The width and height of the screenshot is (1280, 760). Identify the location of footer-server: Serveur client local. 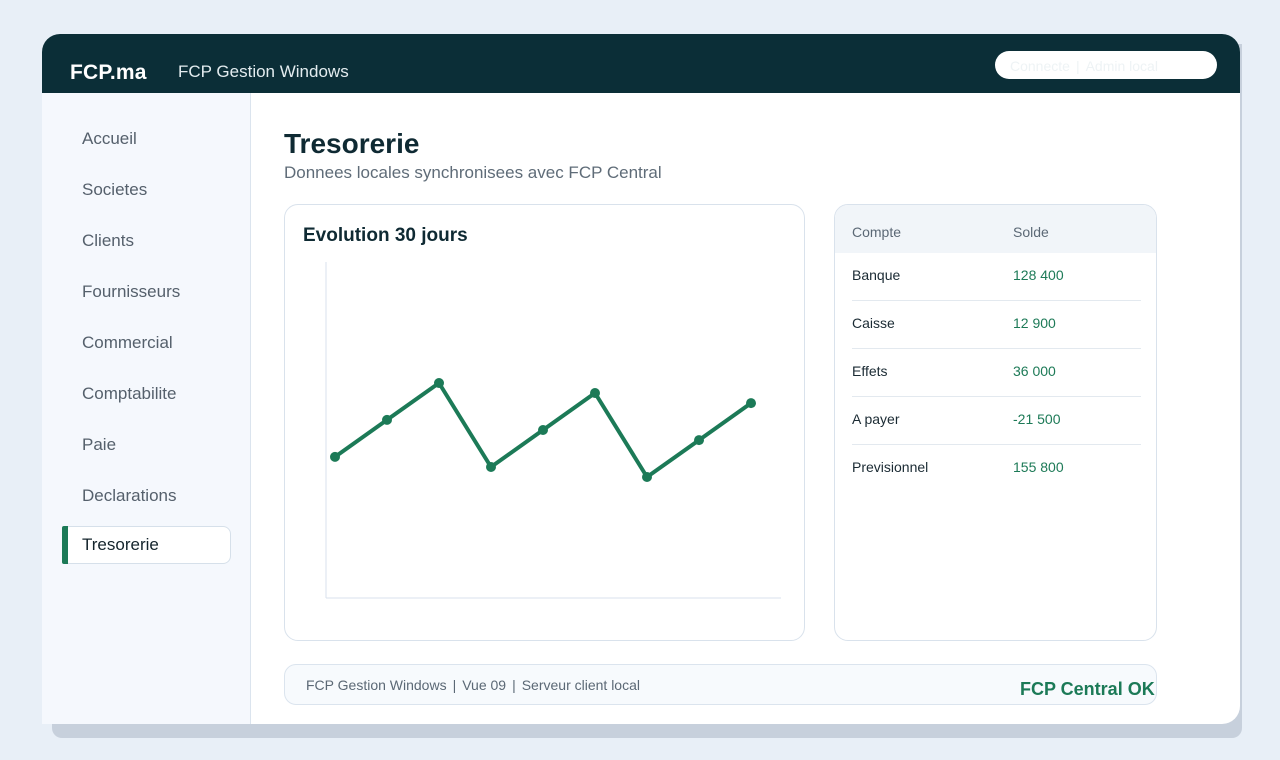
(580, 685).